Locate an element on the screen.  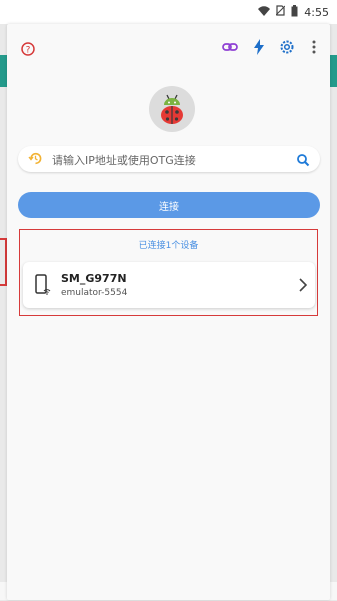
status-icons is located at coordinates (278, 12).